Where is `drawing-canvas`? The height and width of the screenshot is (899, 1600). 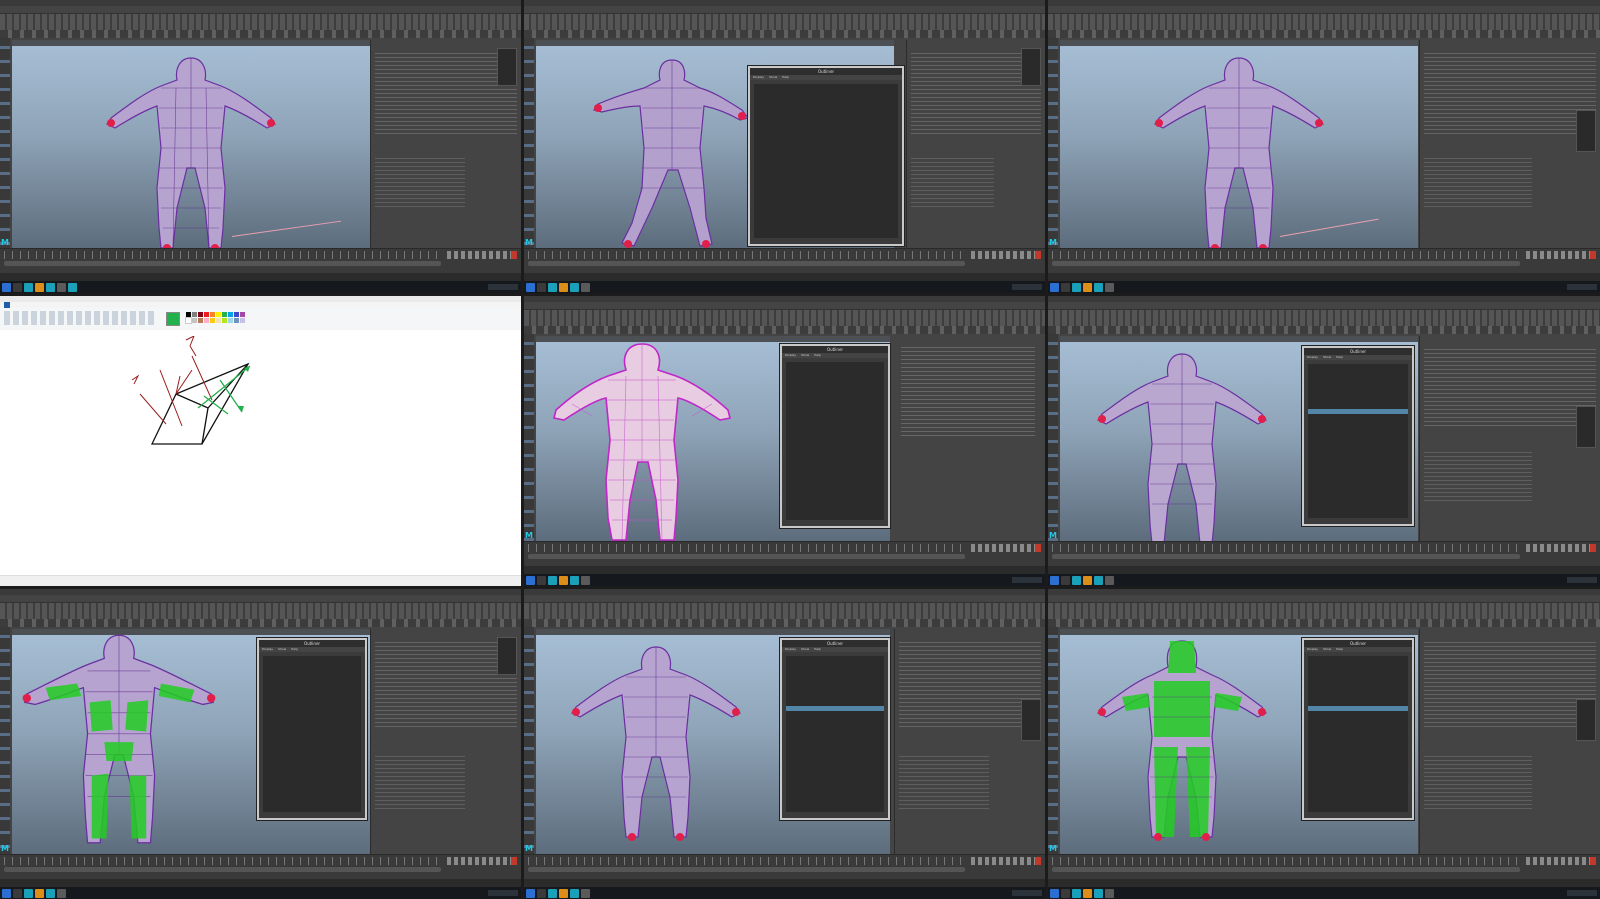 drawing-canvas is located at coordinates (260, 453).